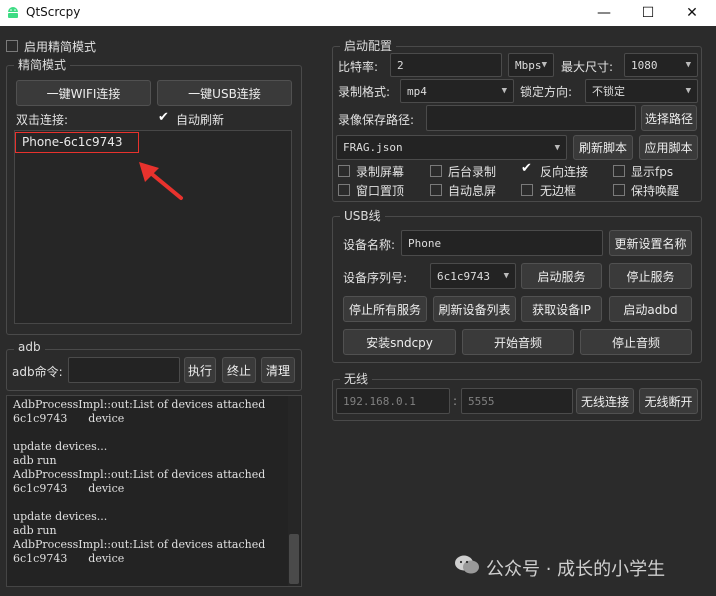 The width and height of the screenshot is (716, 596). What do you see at coordinates (364, 92) in the screenshot?
I see `record-format-label: 录制格式:` at bounding box center [364, 92].